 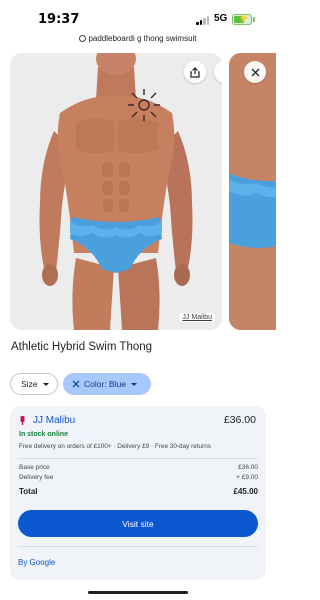 I want to click on base-price-row: Base price £36.00, so click(x=138, y=467).